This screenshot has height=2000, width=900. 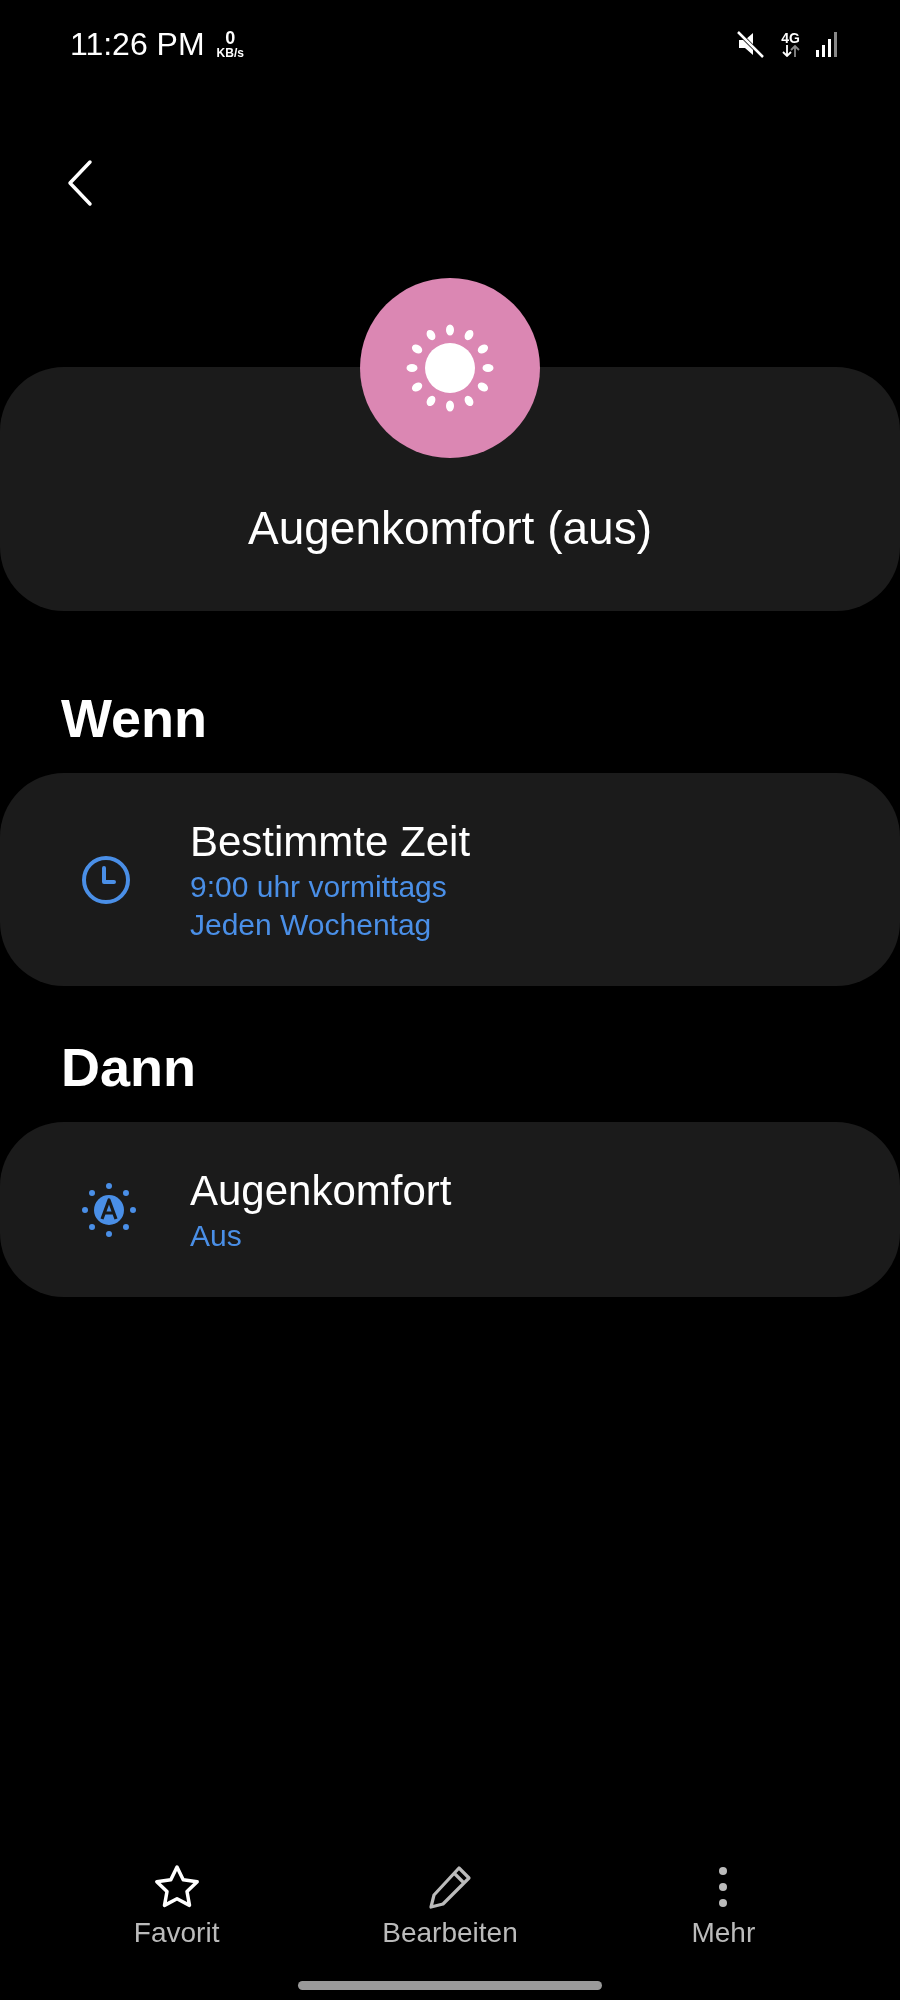 I want to click on back-icon, so click(x=80, y=183).